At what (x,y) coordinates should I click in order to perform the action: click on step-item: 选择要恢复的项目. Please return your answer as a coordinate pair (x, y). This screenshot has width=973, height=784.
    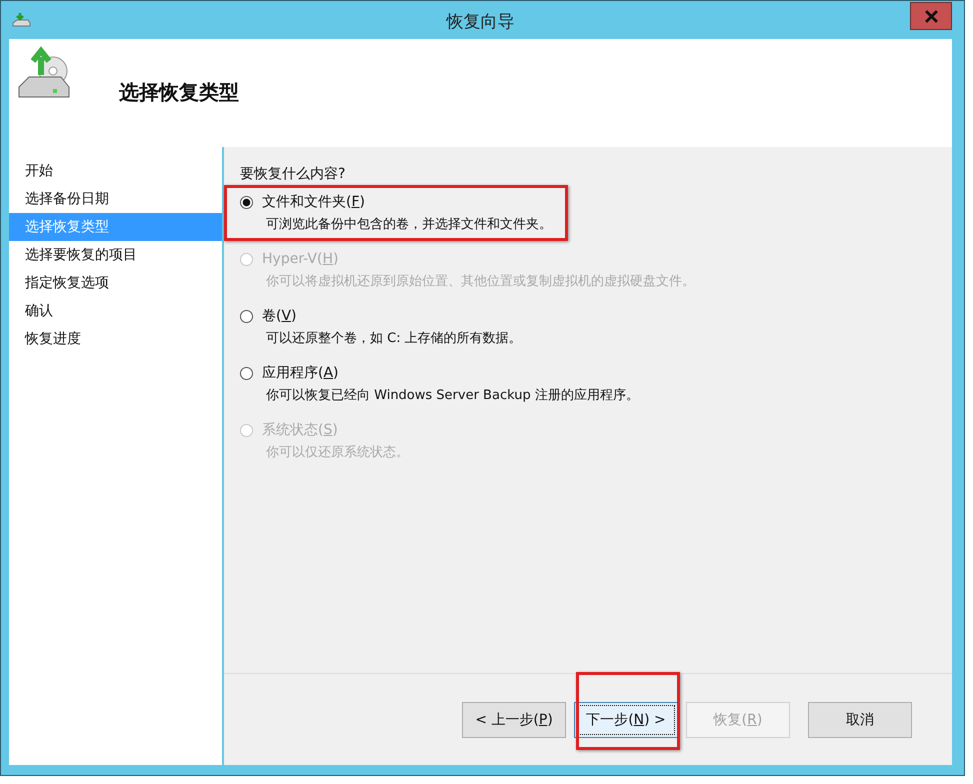
    Looking at the image, I should click on (115, 255).